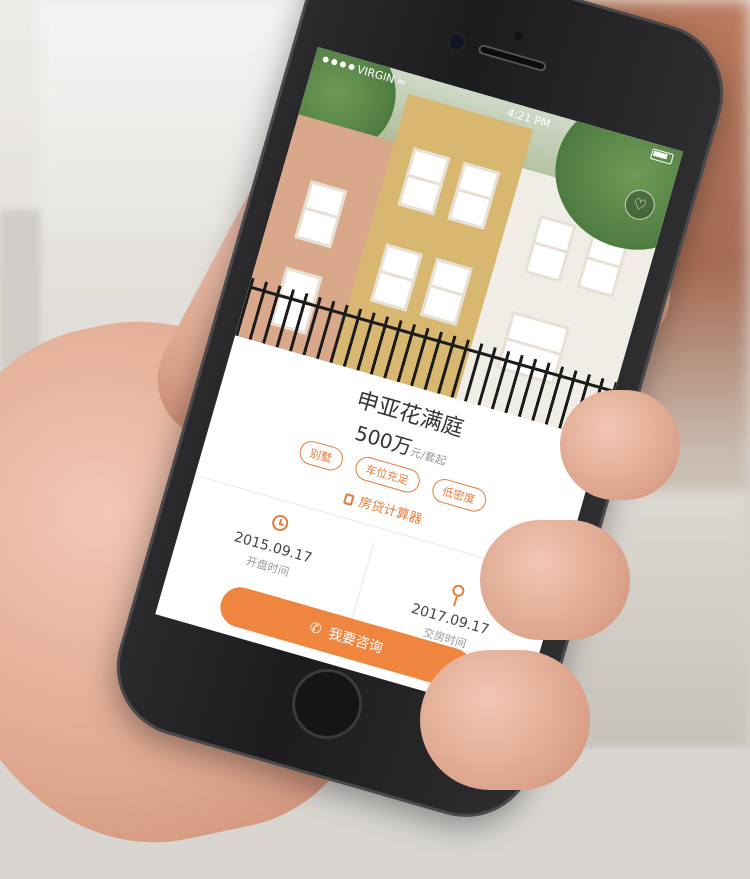 The height and width of the screenshot is (879, 750). What do you see at coordinates (662, 156) in the screenshot?
I see `battery-icon` at bounding box center [662, 156].